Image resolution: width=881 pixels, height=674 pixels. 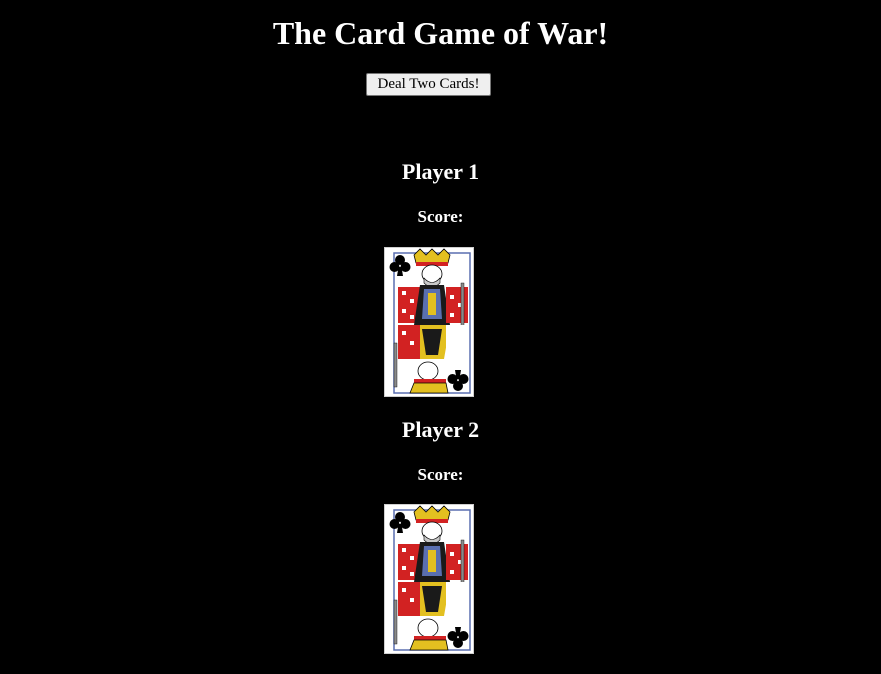 What do you see at coordinates (440, 429) in the screenshot?
I see `player-2-name: Player 2` at bounding box center [440, 429].